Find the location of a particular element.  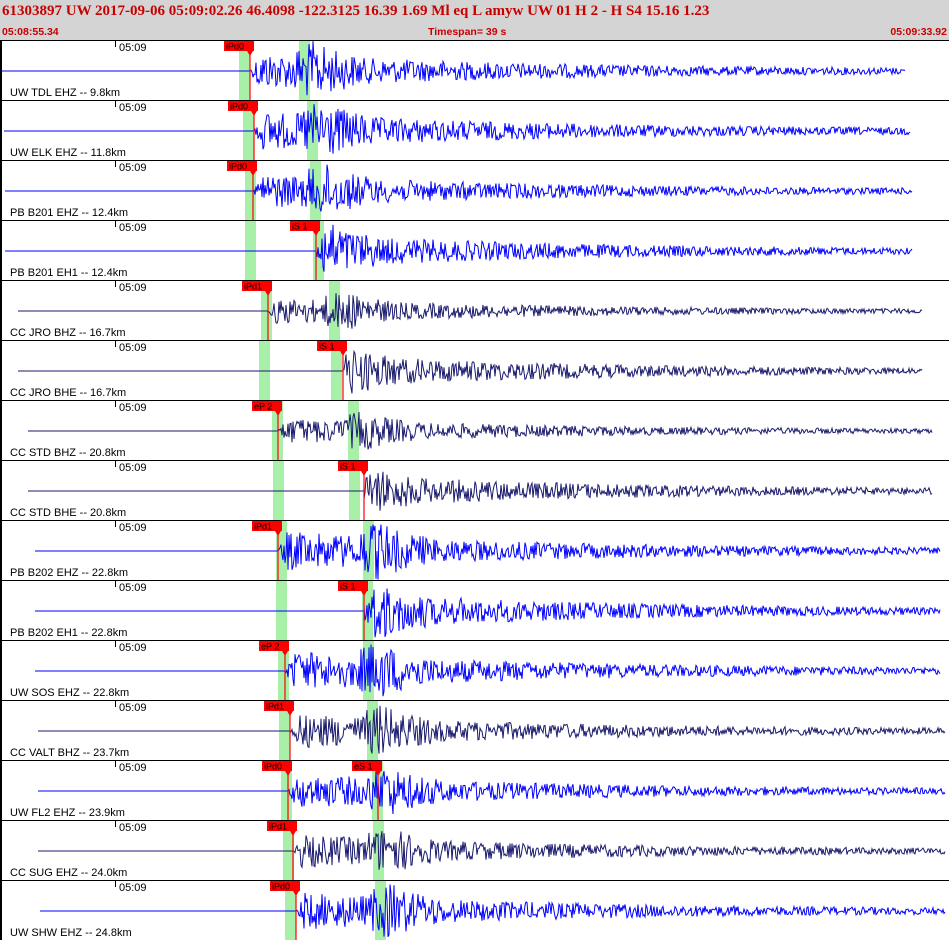

seismogram-trace-panel: eP 2 05:09 UW SOS EHZ -- 22.8km is located at coordinates (474, 670).